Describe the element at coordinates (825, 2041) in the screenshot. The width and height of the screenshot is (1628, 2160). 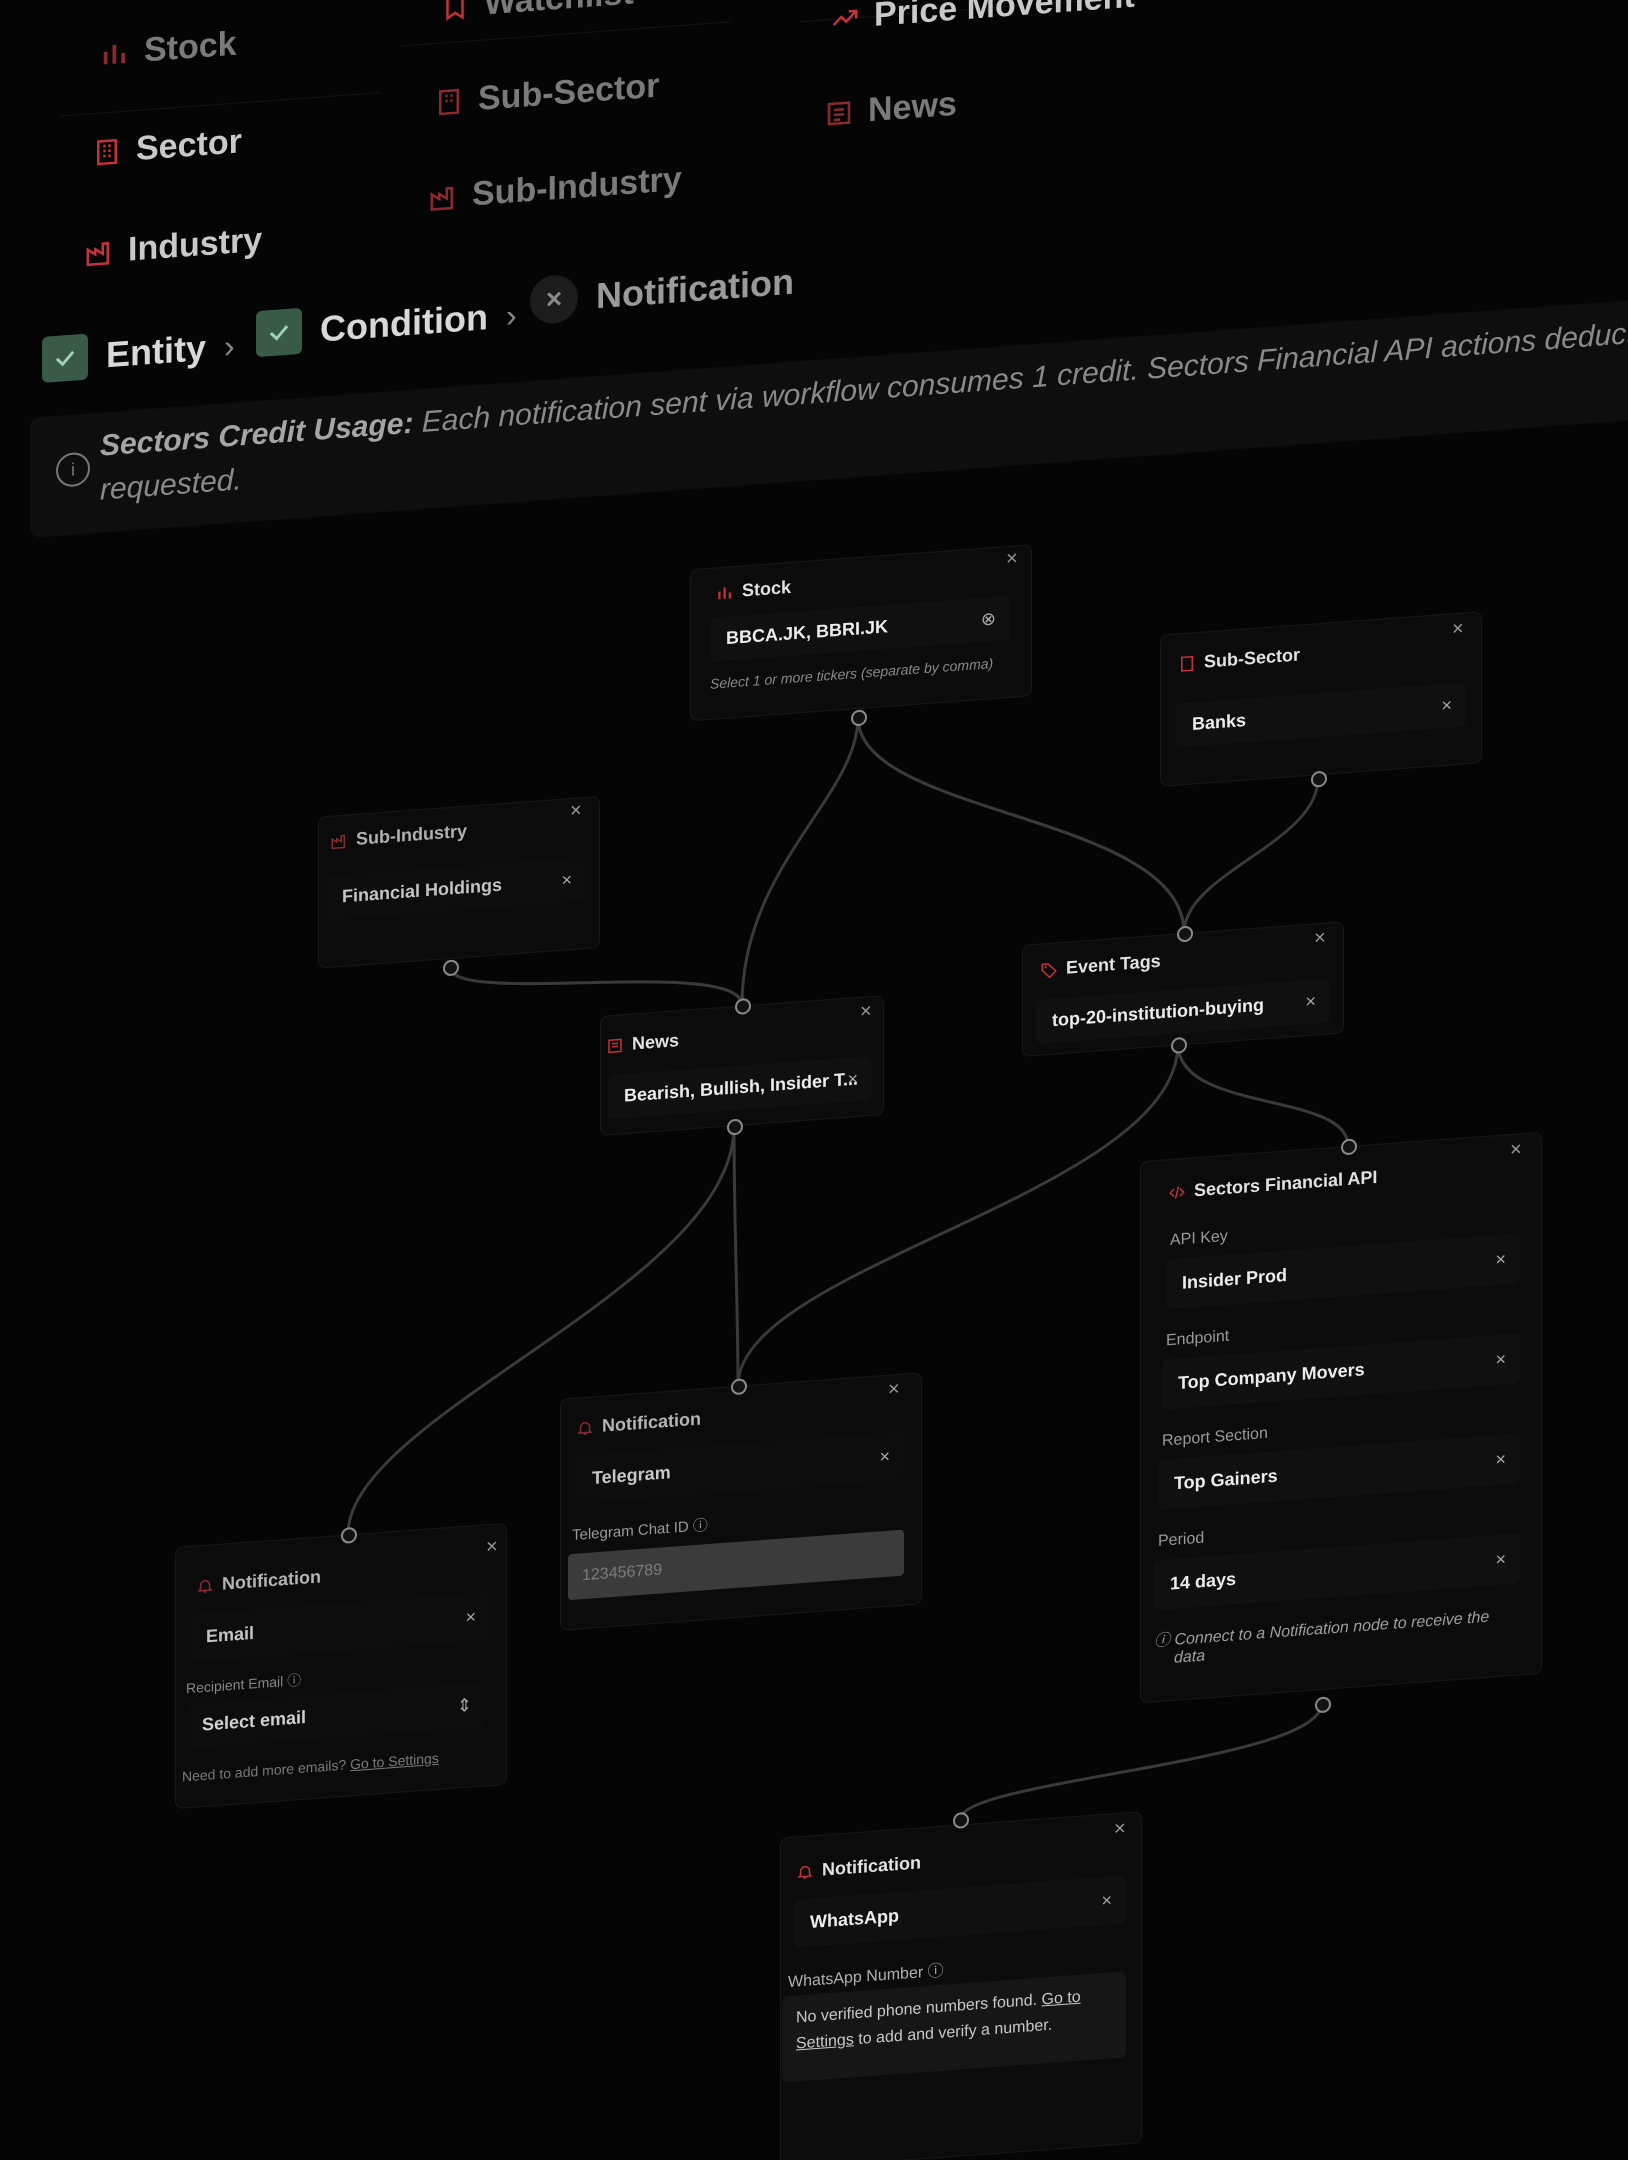
I see `settings-link: Settings` at that location.